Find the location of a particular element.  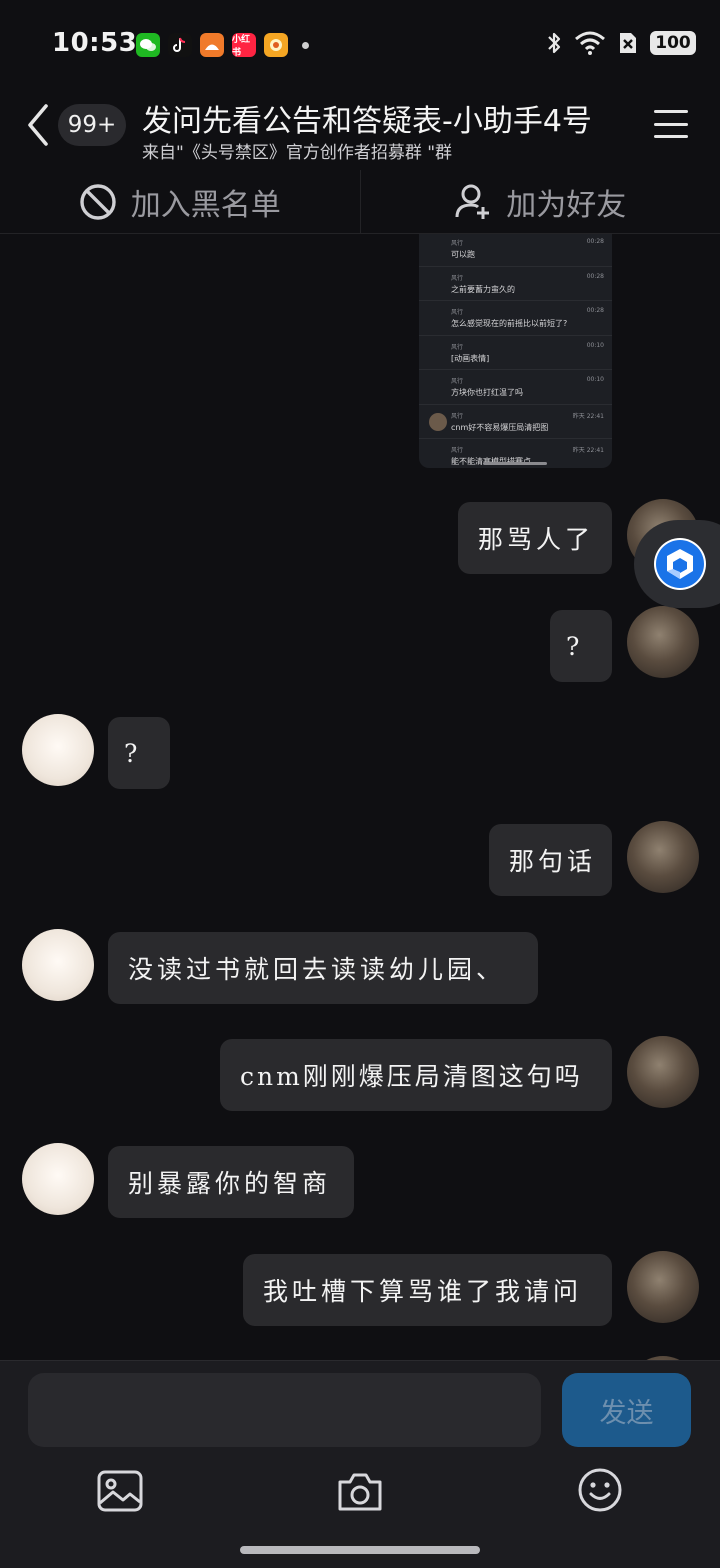

input-bar: 发送 is located at coordinates (360, 1464).